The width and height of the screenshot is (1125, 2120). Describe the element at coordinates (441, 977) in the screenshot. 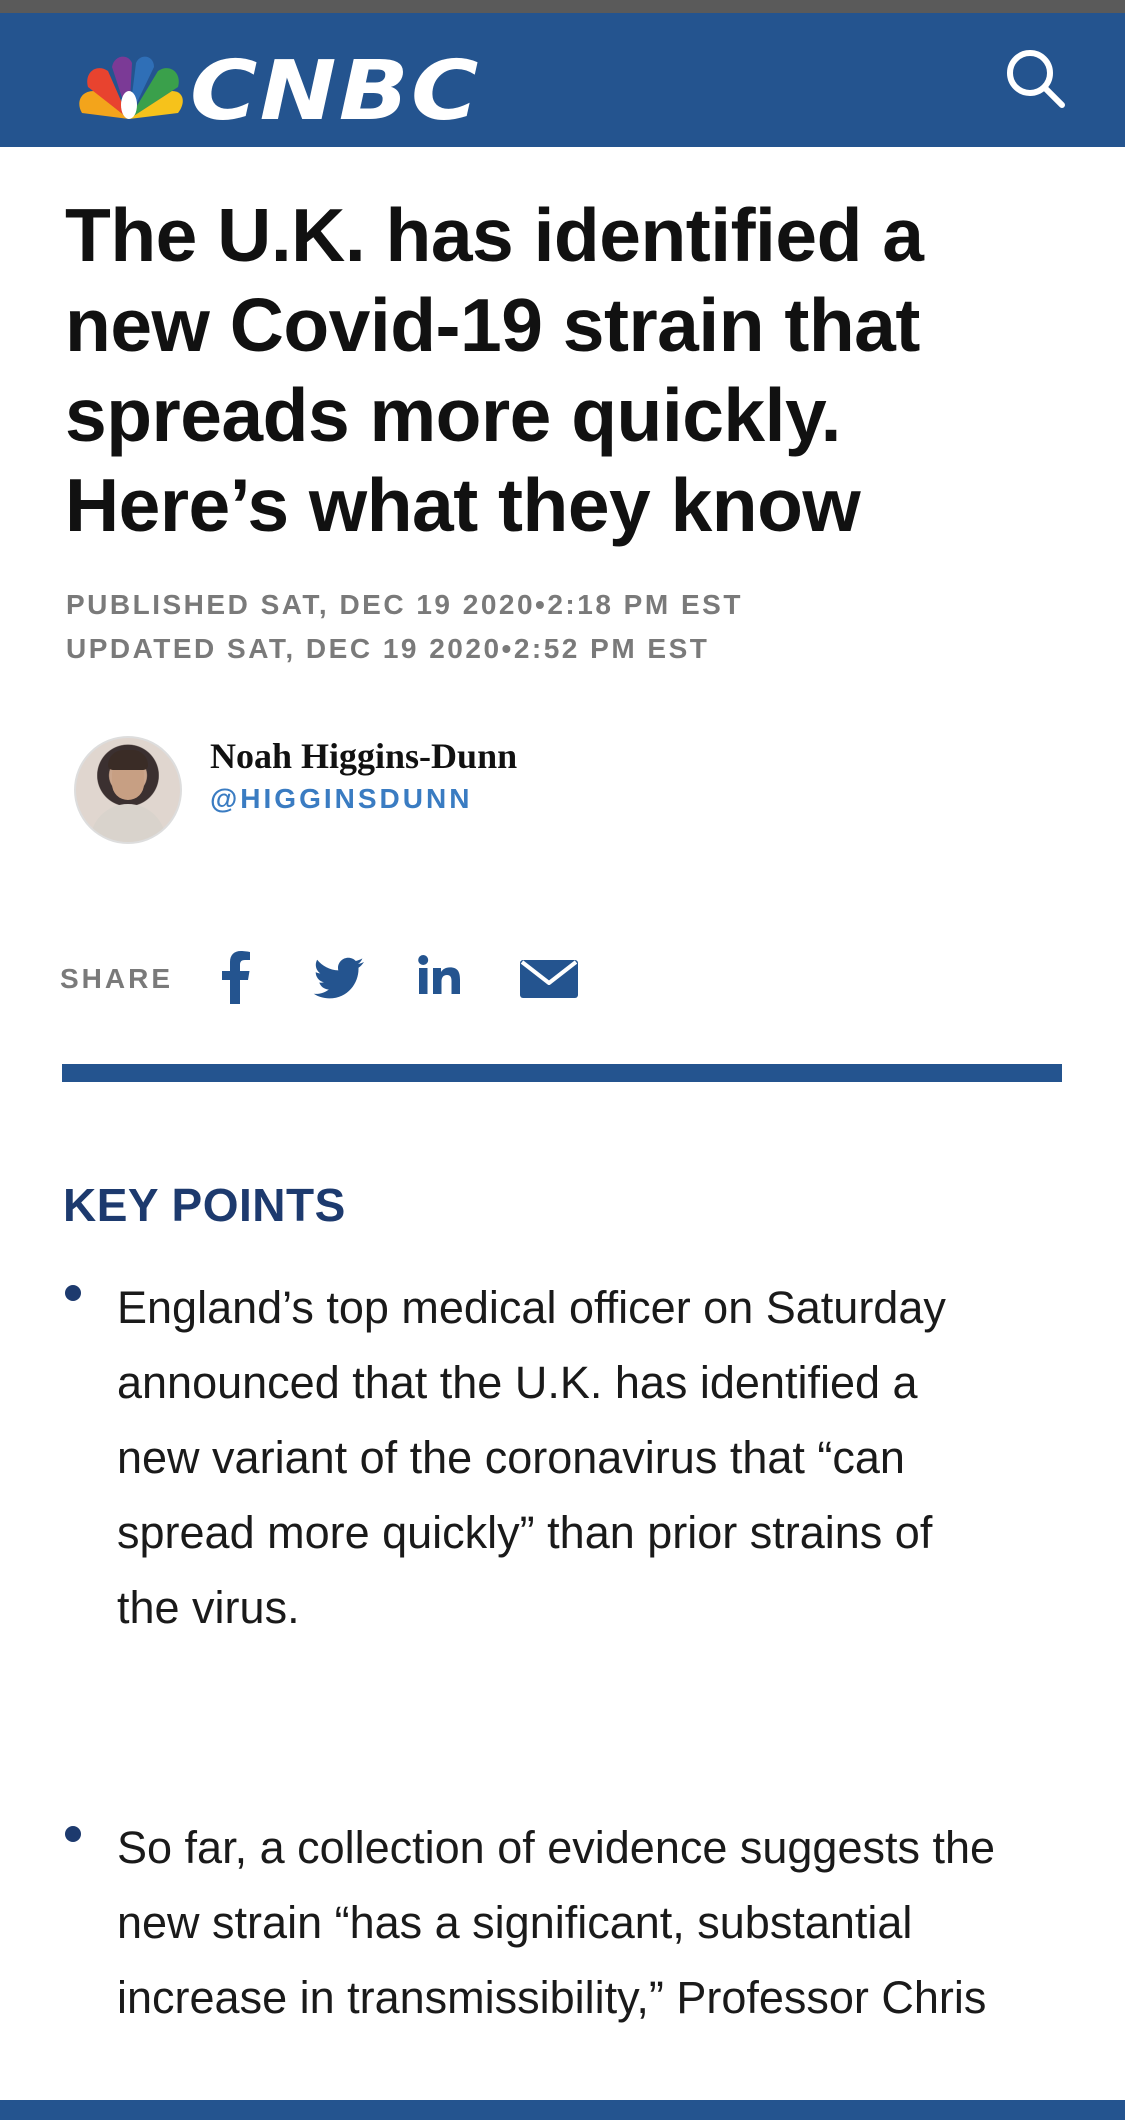

I see `linkedin-icon` at that location.